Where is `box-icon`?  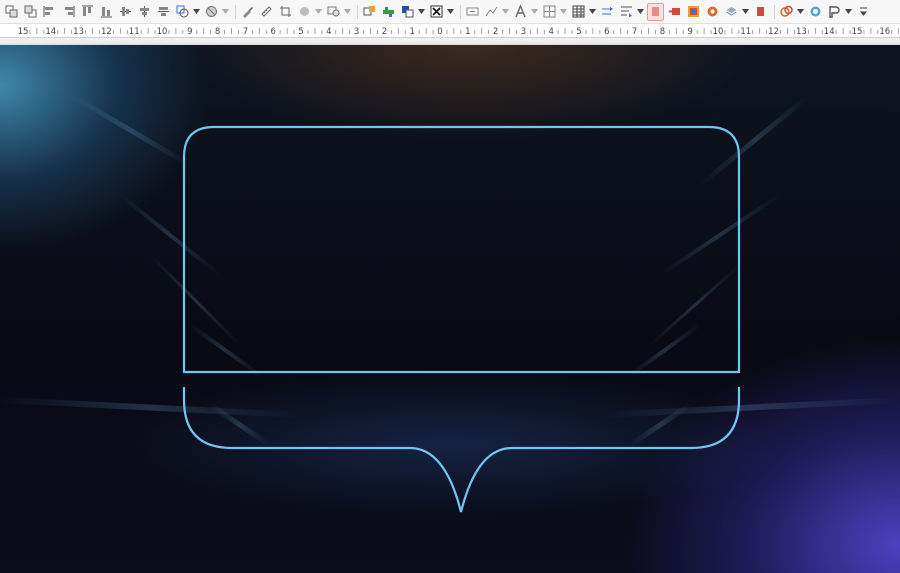 box-icon is located at coordinates (760, 12).